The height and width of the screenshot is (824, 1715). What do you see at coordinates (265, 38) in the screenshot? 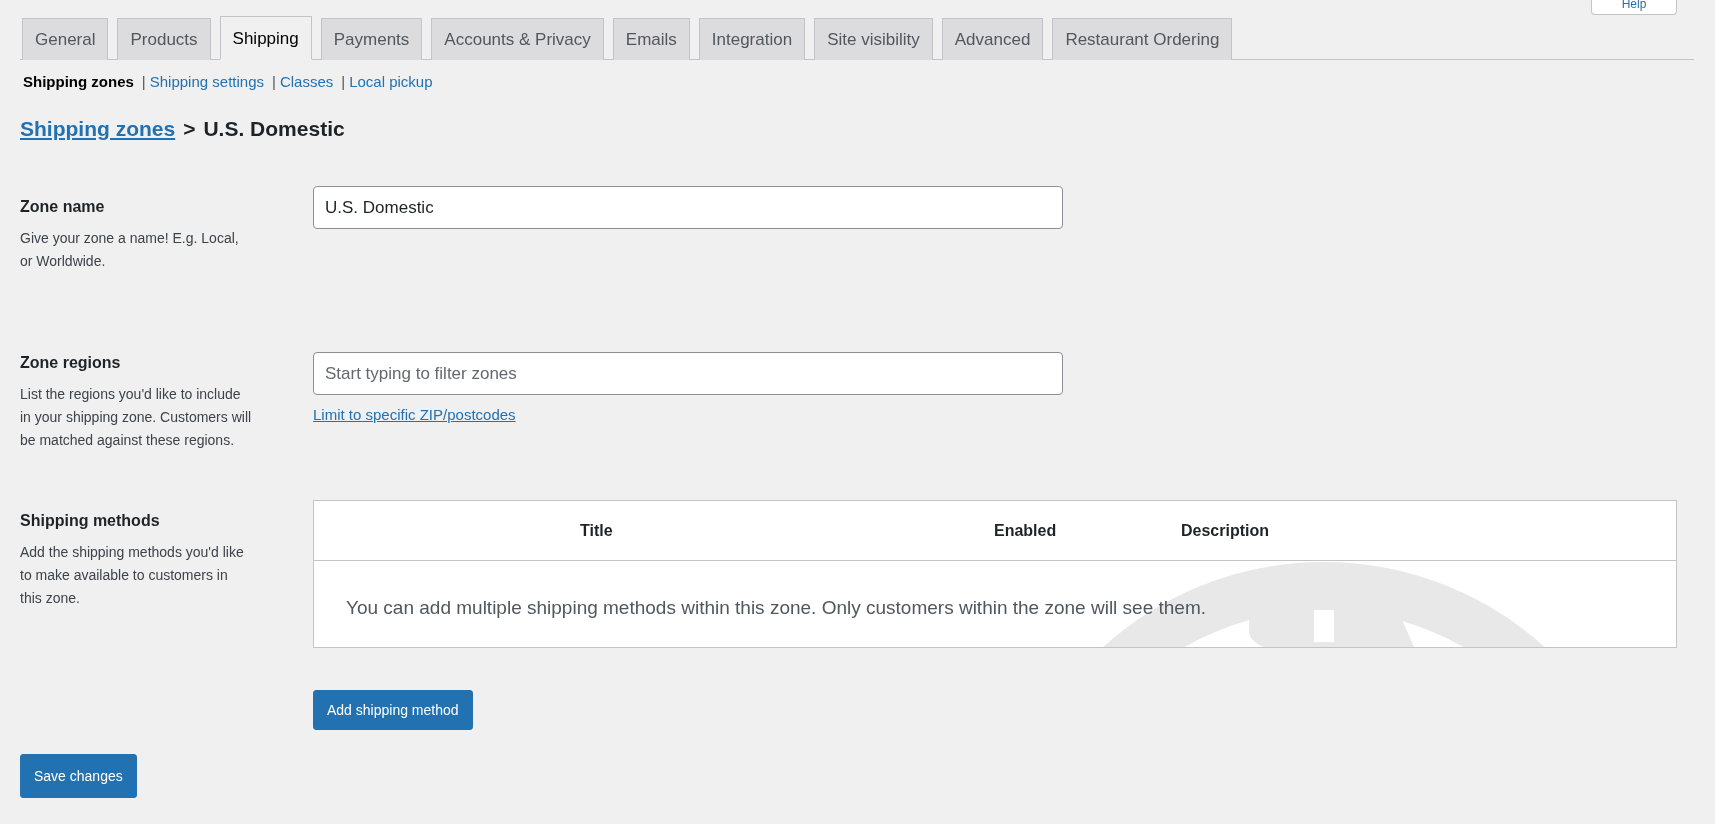
I see `tab: Shipping` at bounding box center [265, 38].